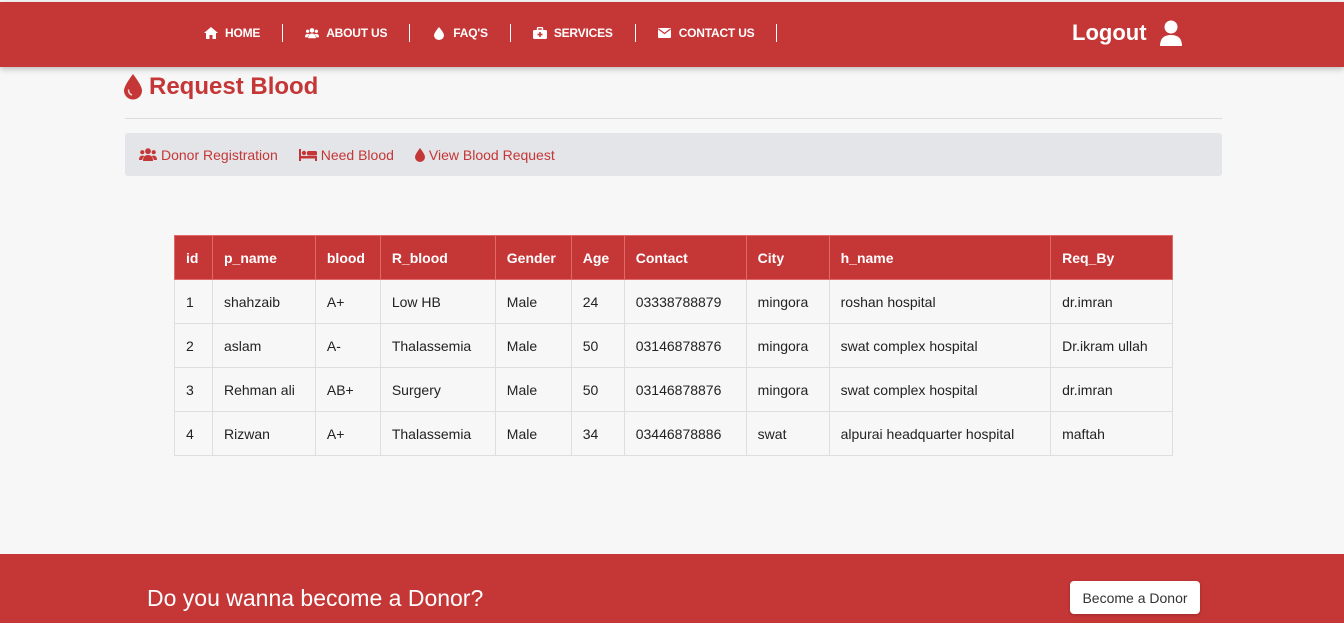 This screenshot has height=623, width=1344. I want to click on nav-contact-us-label: CONTACT US, so click(716, 33).